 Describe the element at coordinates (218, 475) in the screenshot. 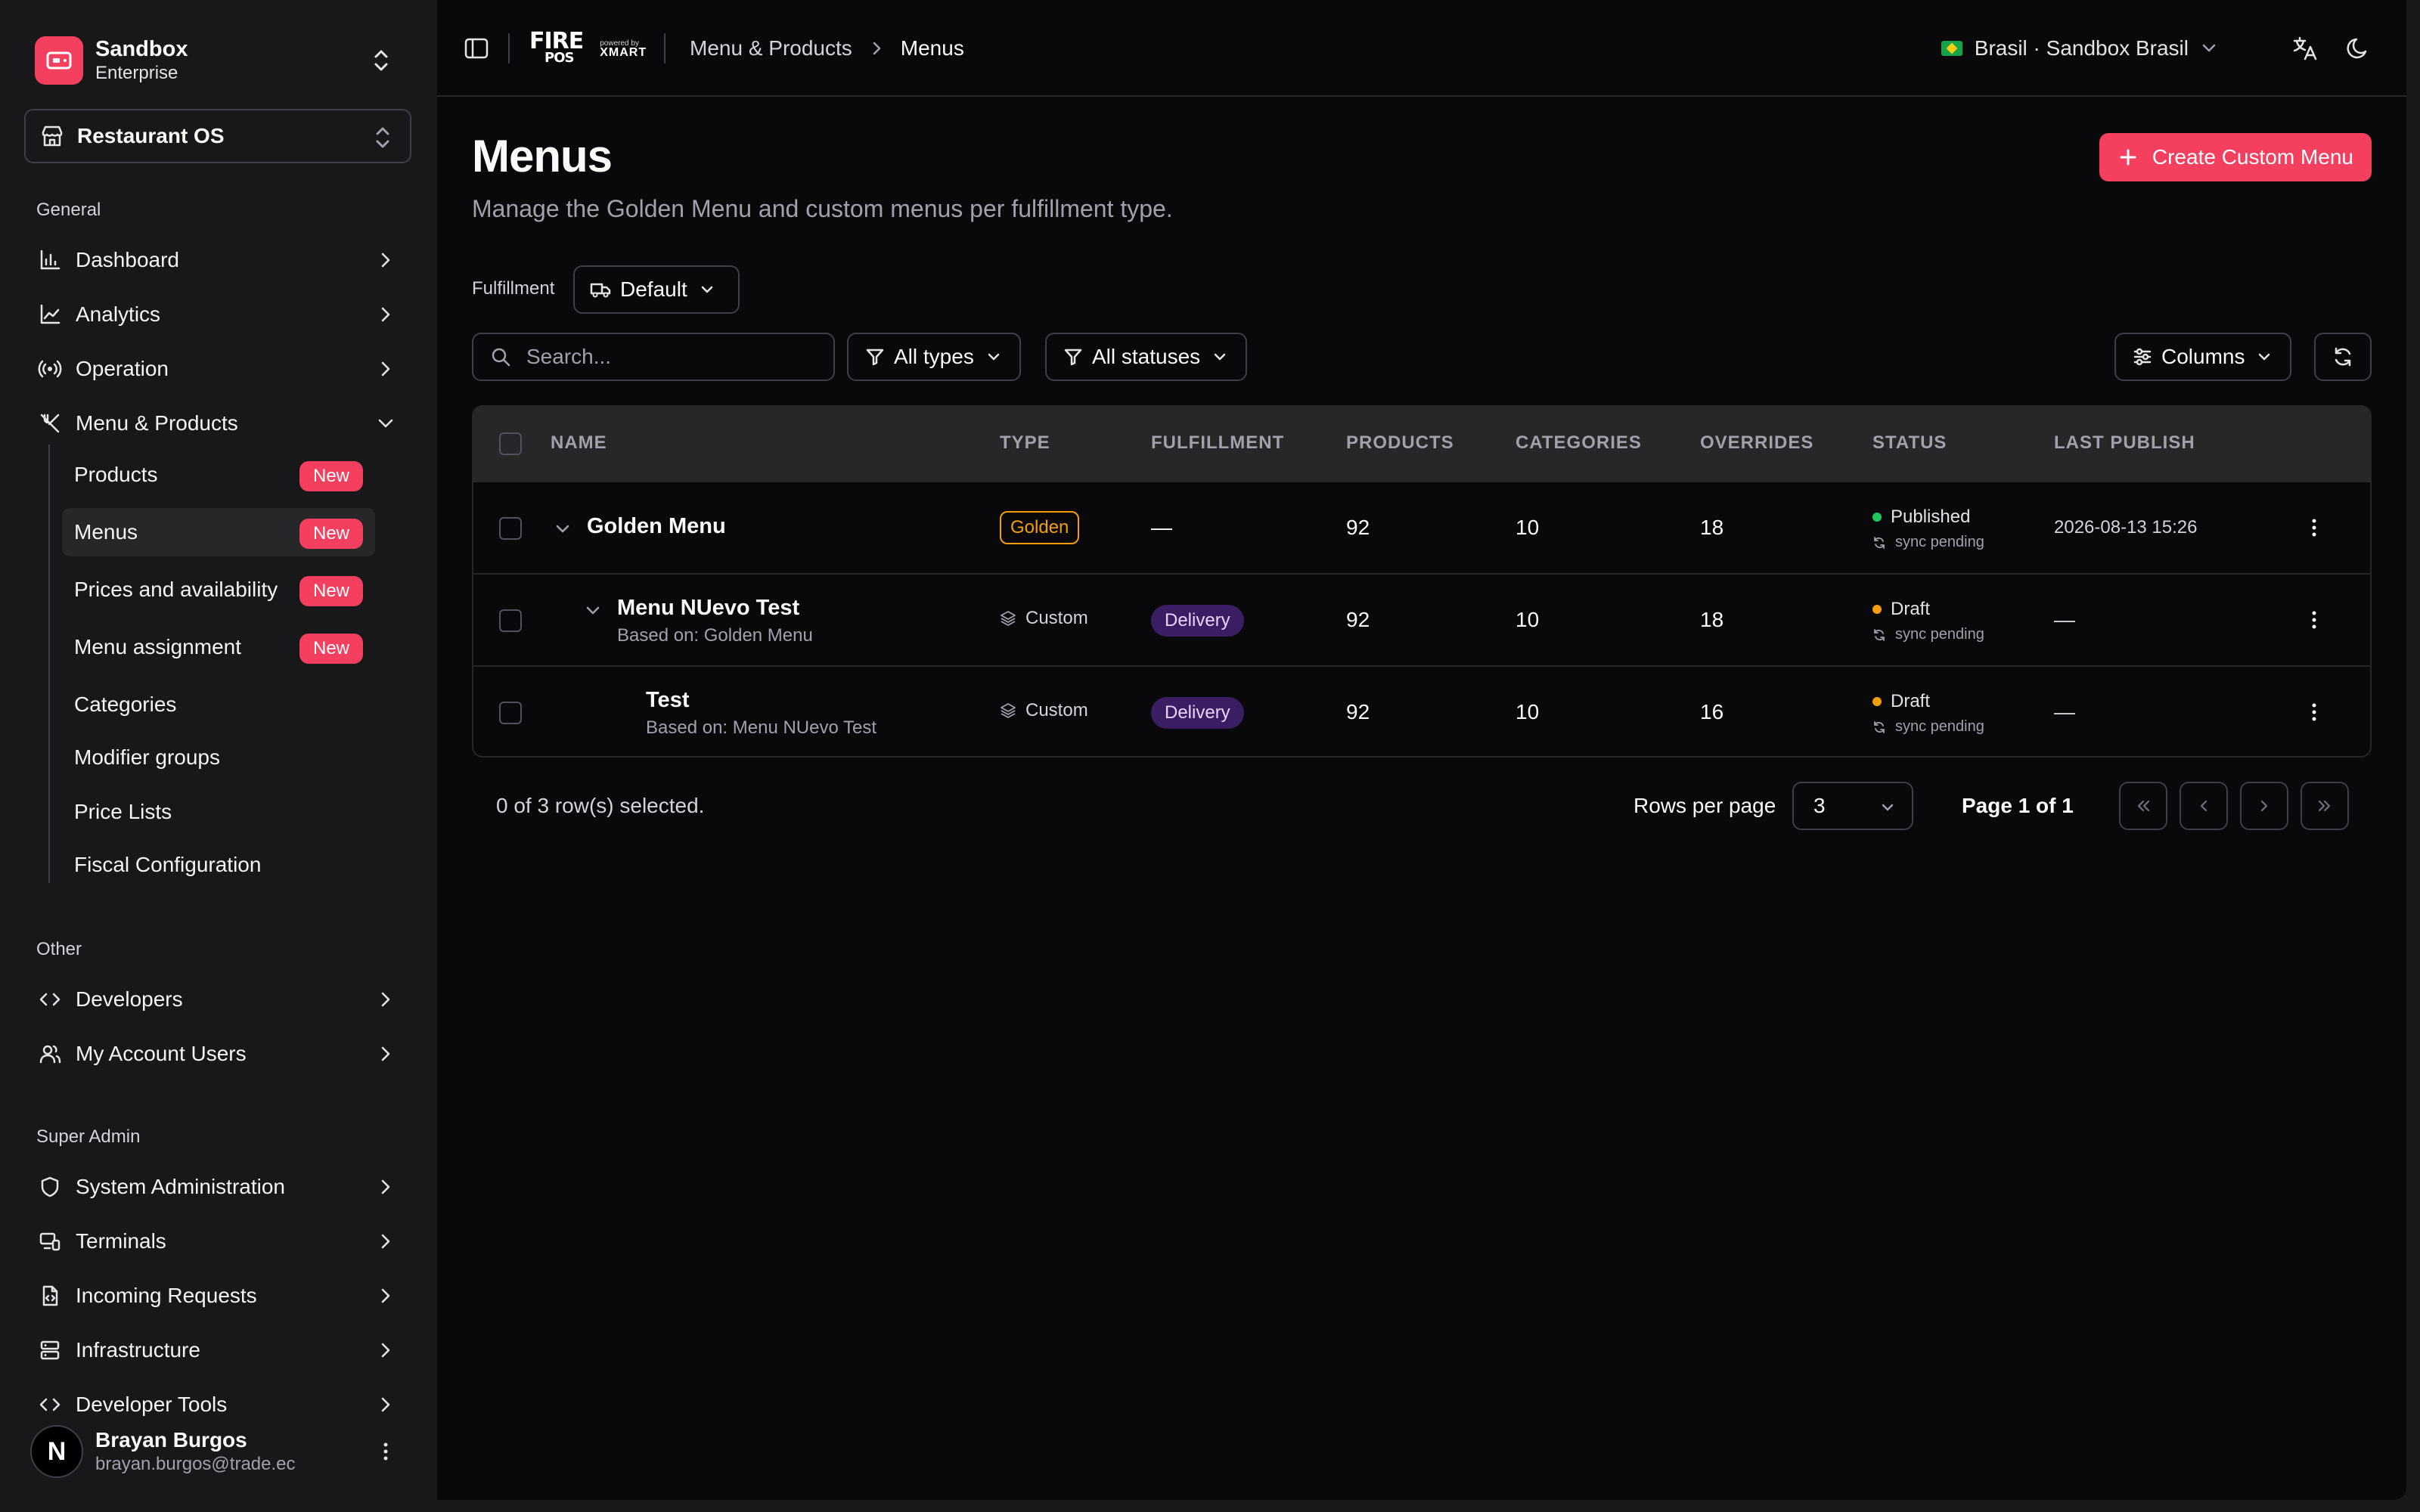

I see `sidebar-item-products: Products New` at that location.